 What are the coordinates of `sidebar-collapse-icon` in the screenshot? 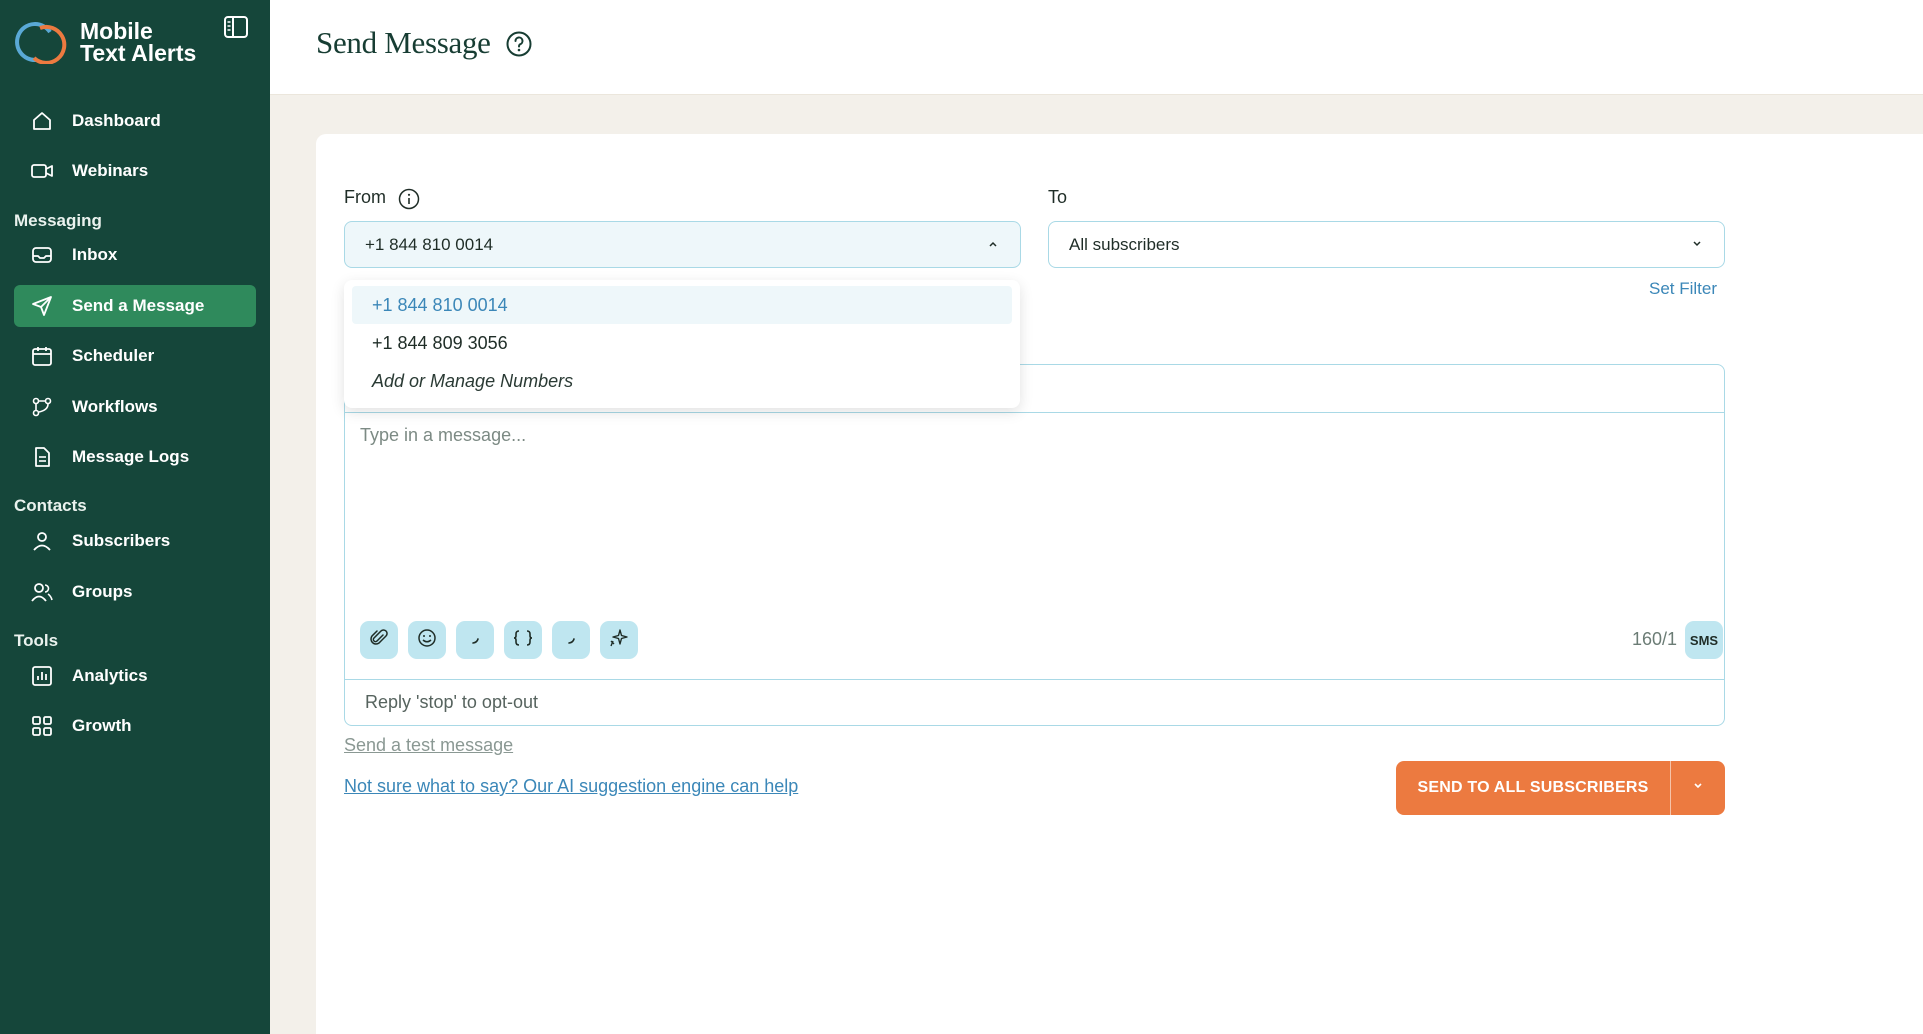 It's located at (236, 27).